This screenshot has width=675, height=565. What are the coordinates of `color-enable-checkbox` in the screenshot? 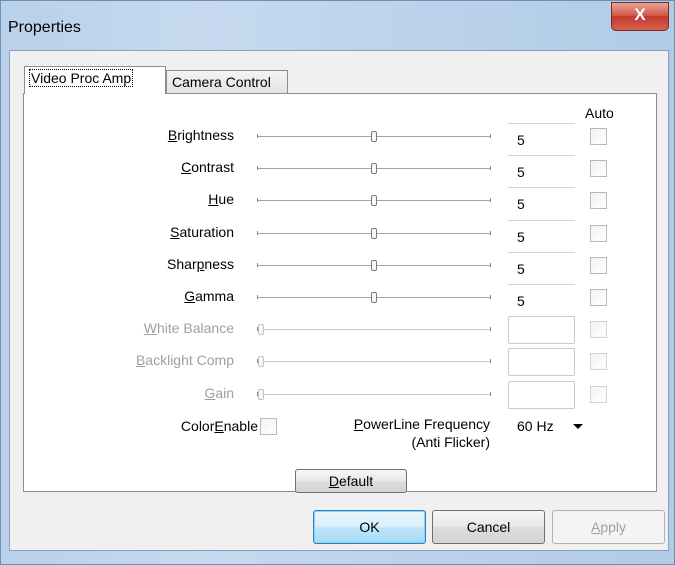 It's located at (268, 426).